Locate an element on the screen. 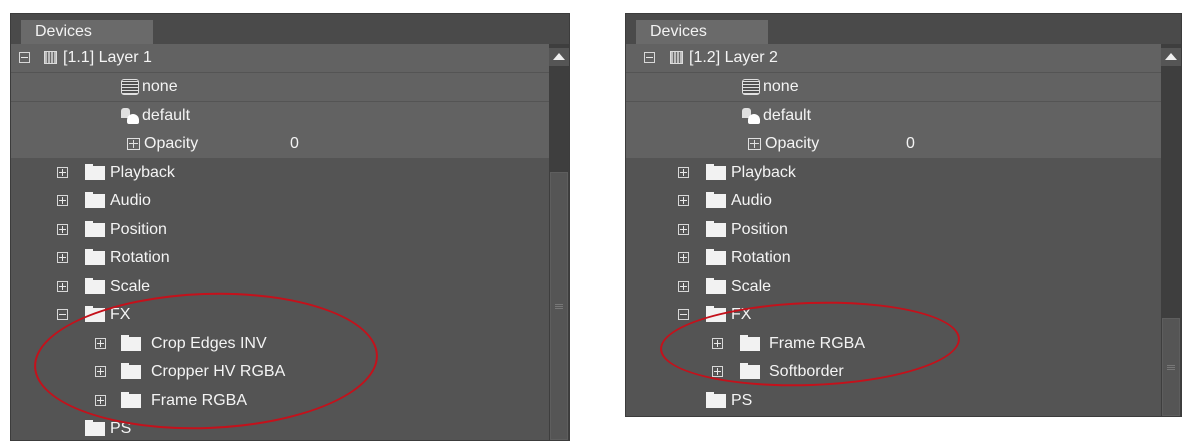 Image resolution: width=1184 pixels, height=441 pixels. tree-row-fx-child: Cropper HV RGBA is located at coordinates (280, 372).